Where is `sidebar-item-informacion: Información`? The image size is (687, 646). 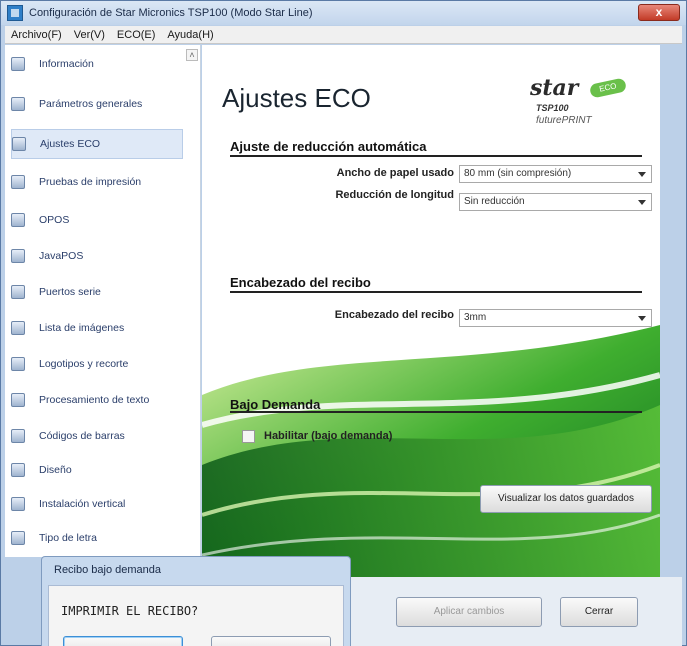
sidebar-item-informacion: Información is located at coordinates (97, 64).